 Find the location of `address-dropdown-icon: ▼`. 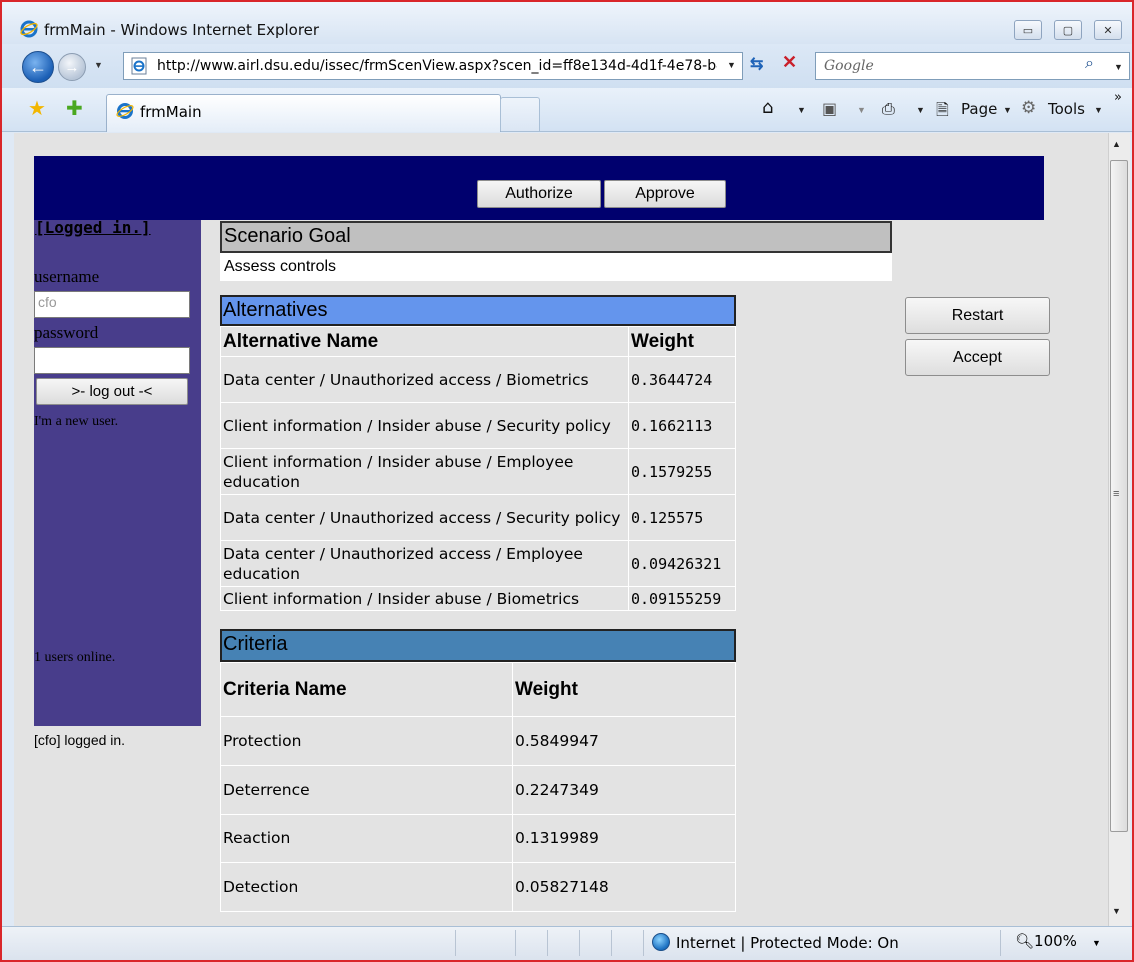

address-dropdown-icon: ▼ is located at coordinates (731, 65).